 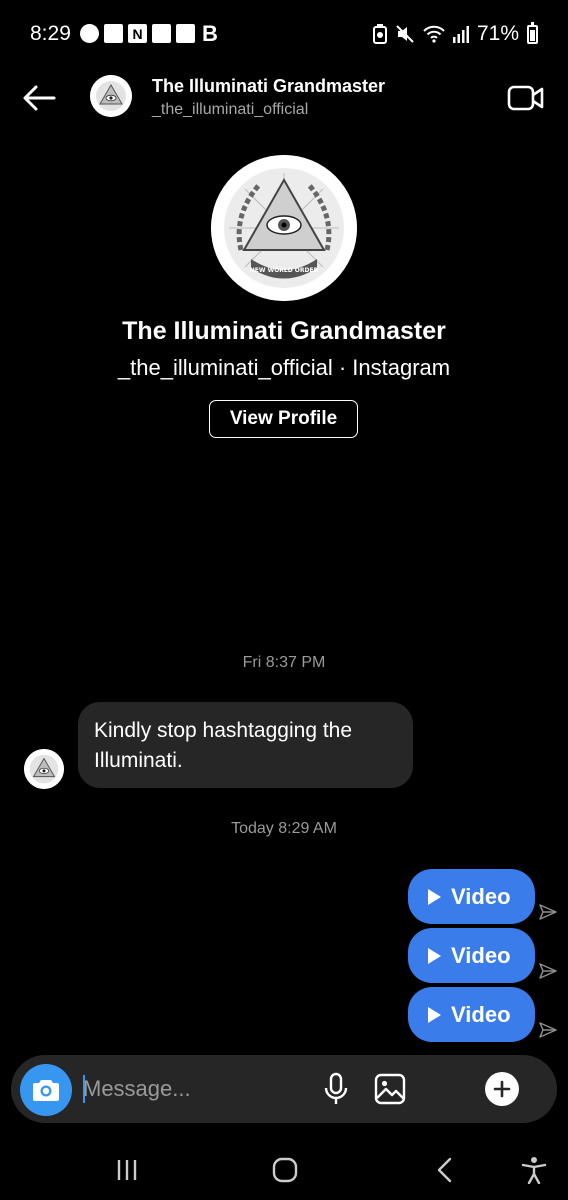 I want to click on profile-subtitle: _the_illuminati_official · Instagram, so click(x=284, y=367).